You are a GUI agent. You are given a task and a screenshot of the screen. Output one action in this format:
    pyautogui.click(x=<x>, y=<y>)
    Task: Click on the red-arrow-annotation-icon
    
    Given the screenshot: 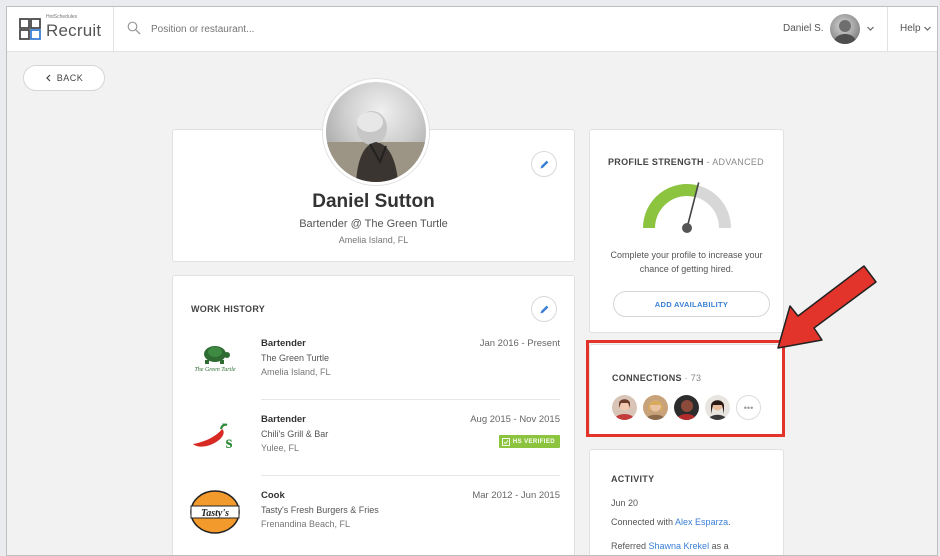 What is the action you would take?
    pyautogui.click(x=827, y=307)
    